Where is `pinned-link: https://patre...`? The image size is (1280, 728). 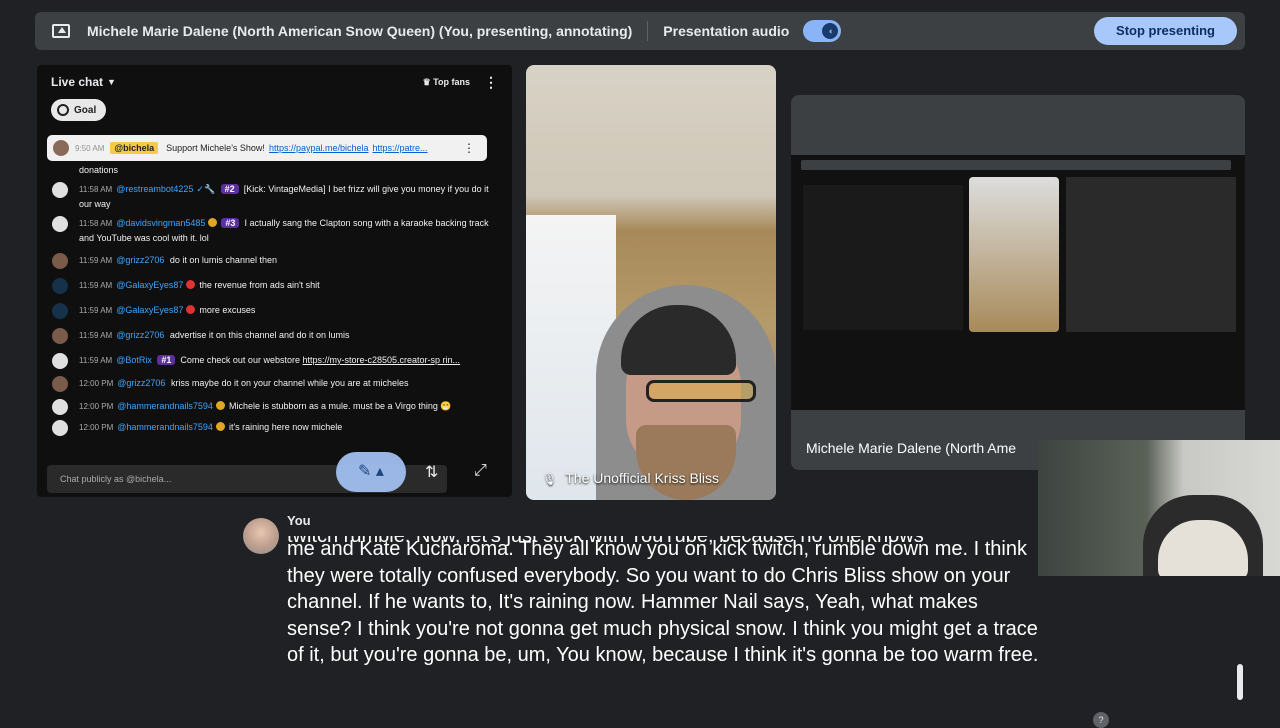 pinned-link: https://patre... is located at coordinates (400, 148).